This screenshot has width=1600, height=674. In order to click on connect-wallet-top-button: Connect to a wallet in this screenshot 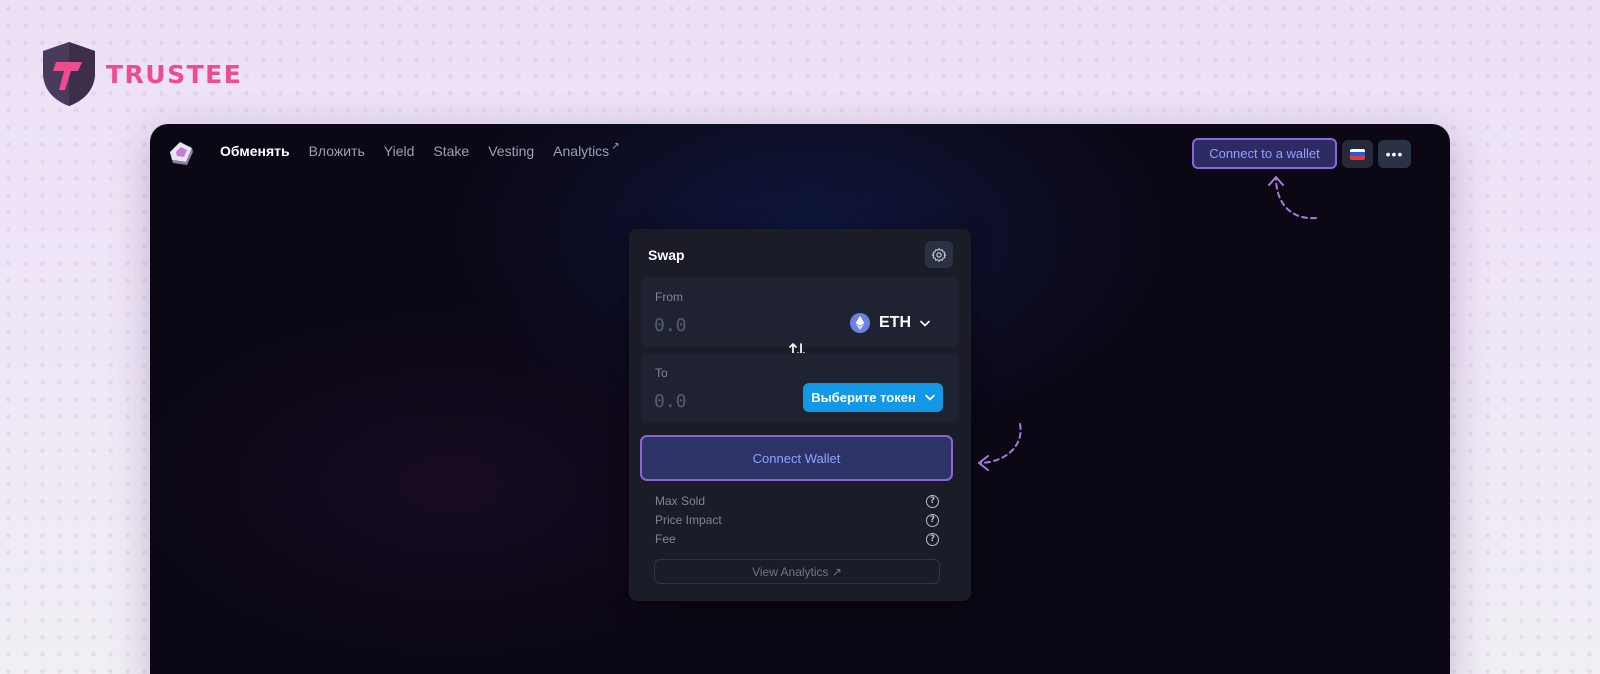, I will do `click(1264, 153)`.